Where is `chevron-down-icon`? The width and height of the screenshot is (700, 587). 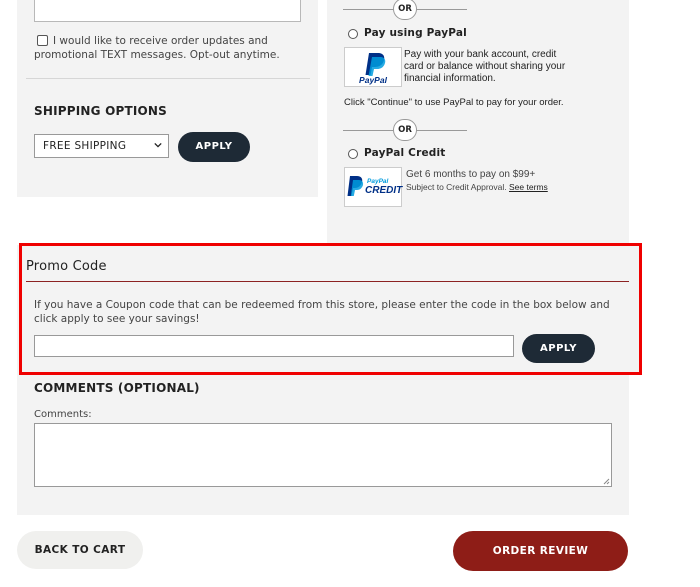 chevron-down-icon is located at coordinates (158, 145).